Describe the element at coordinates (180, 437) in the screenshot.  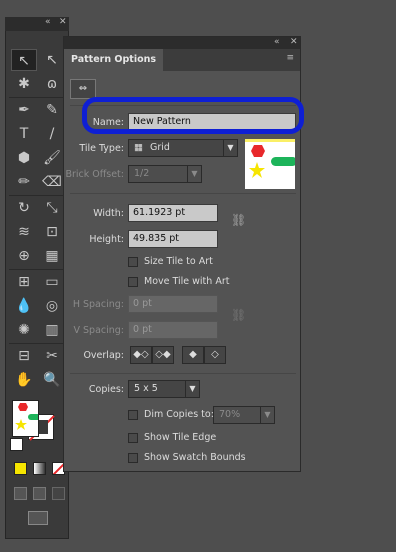
I see `show-tile-edge-label: Show Tile Edge` at that location.